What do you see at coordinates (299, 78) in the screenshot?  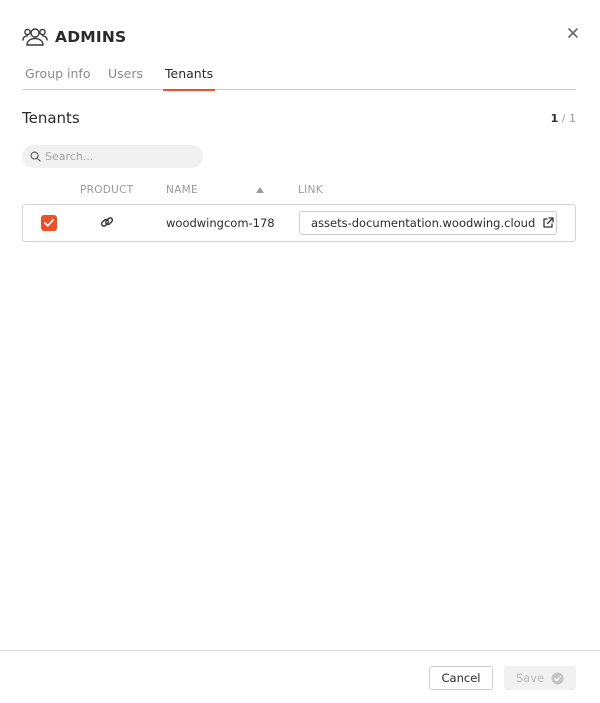 I see `tab-bar: Group info Users Tenants` at bounding box center [299, 78].